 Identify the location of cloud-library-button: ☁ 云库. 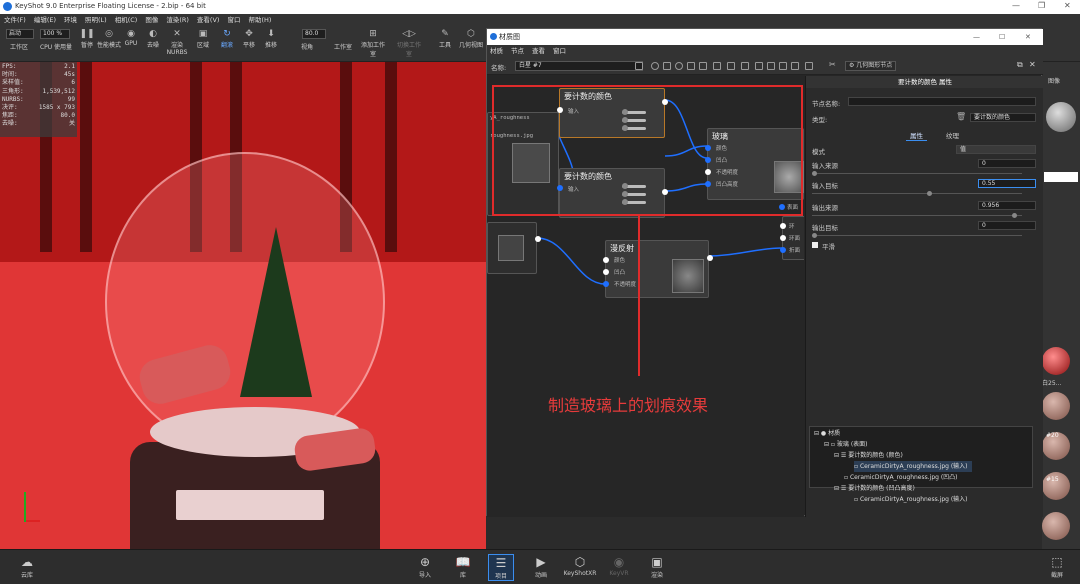
(27, 566).